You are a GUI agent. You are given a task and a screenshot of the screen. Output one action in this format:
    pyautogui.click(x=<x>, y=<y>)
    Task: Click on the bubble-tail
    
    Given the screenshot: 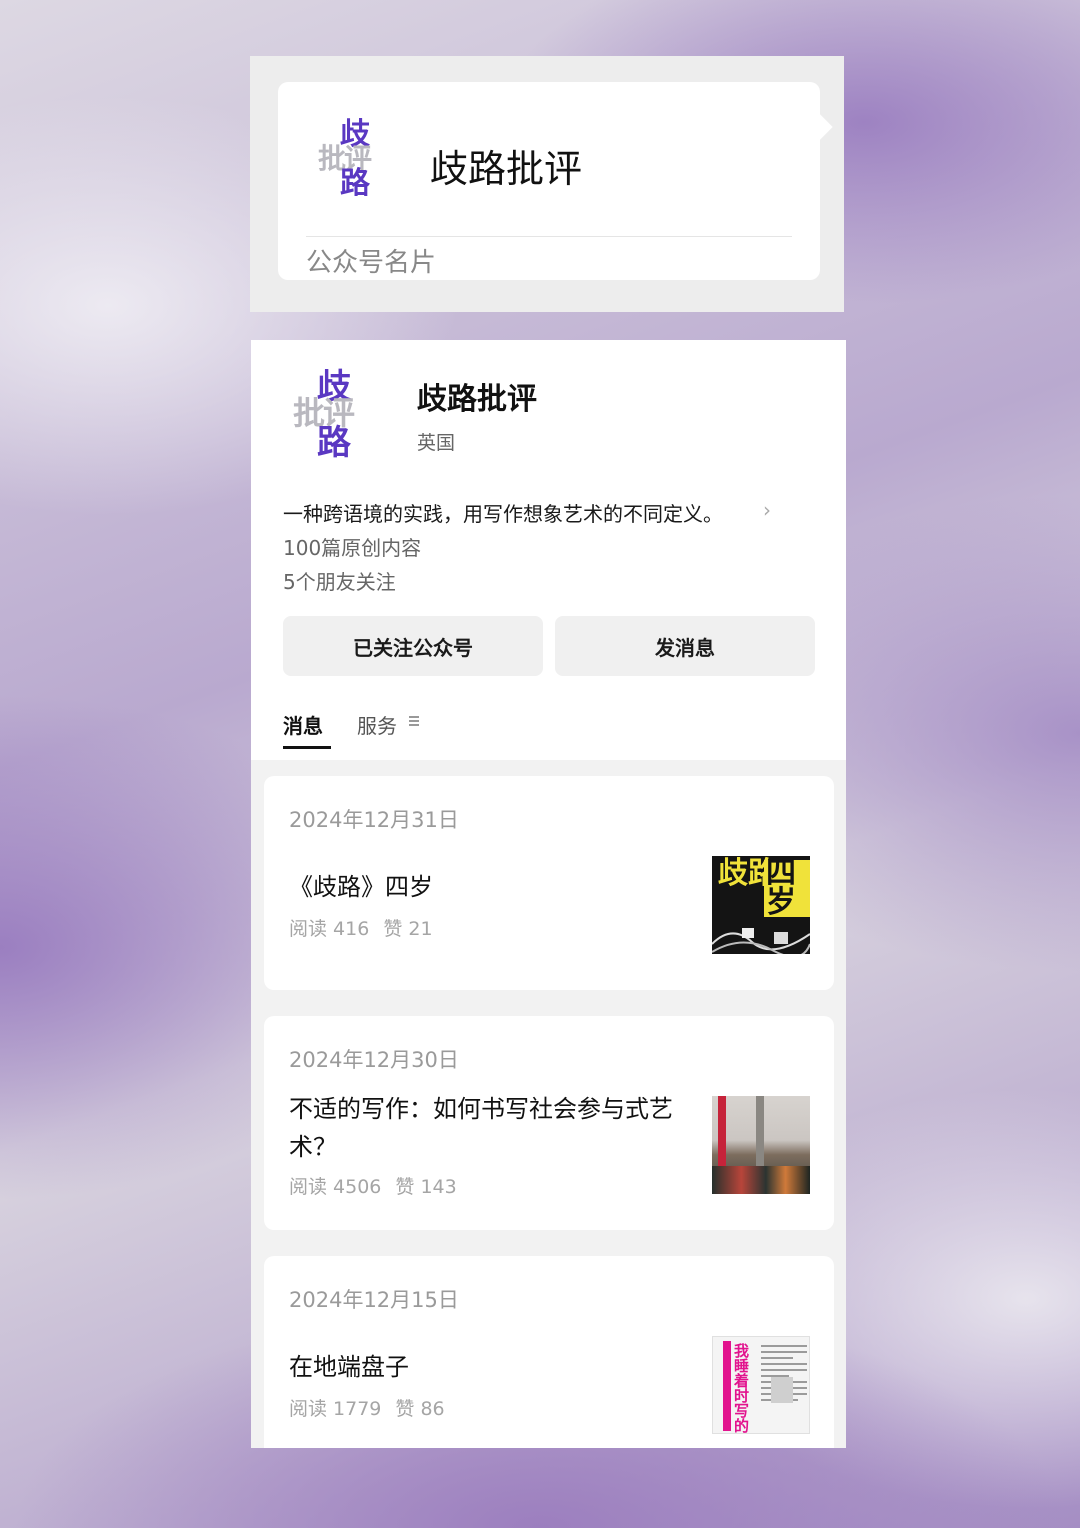 What is the action you would take?
    pyautogui.click(x=820, y=127)
    